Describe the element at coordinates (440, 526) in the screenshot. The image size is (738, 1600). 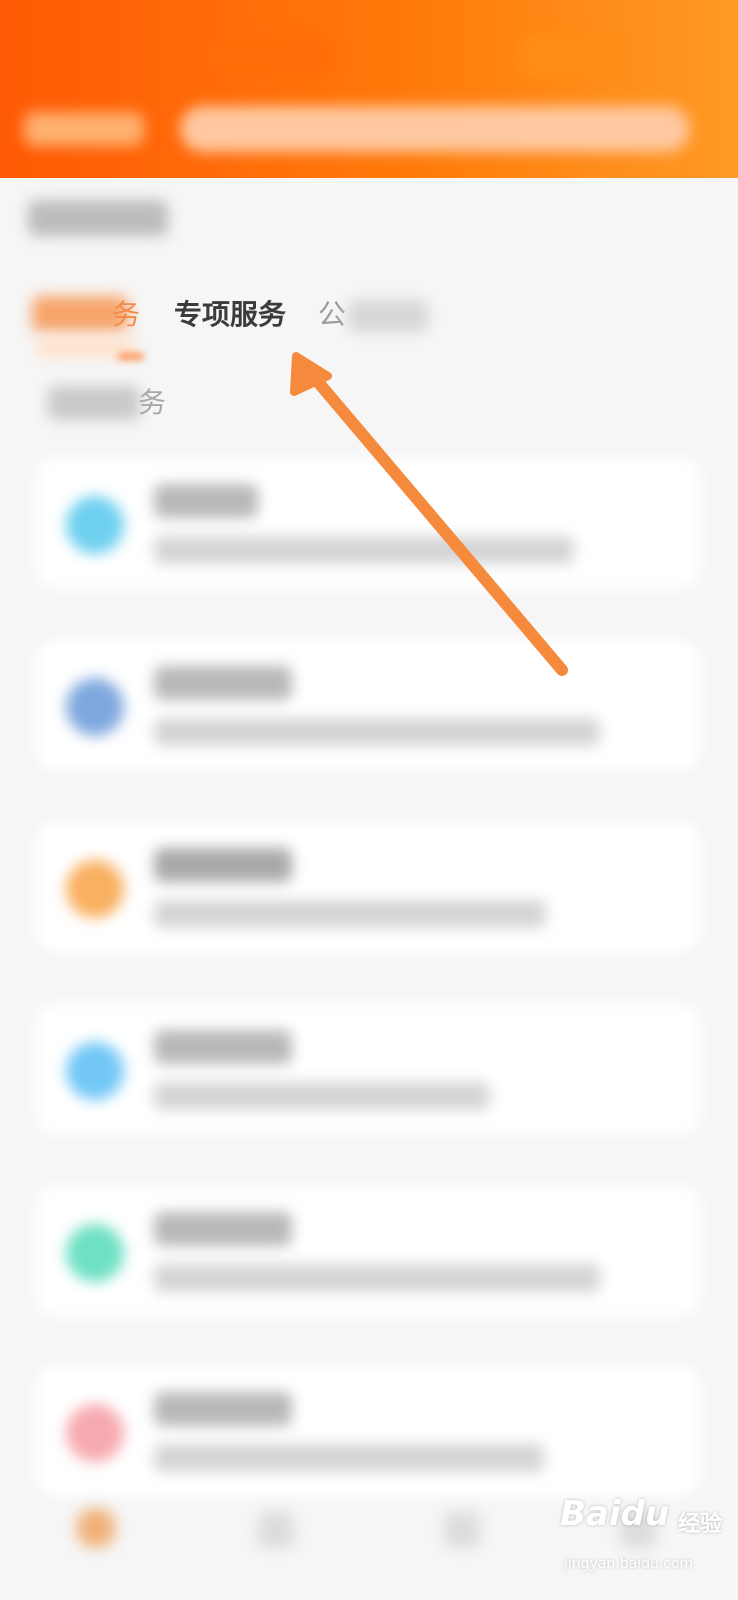
I see `arrow-shaft` at that location.